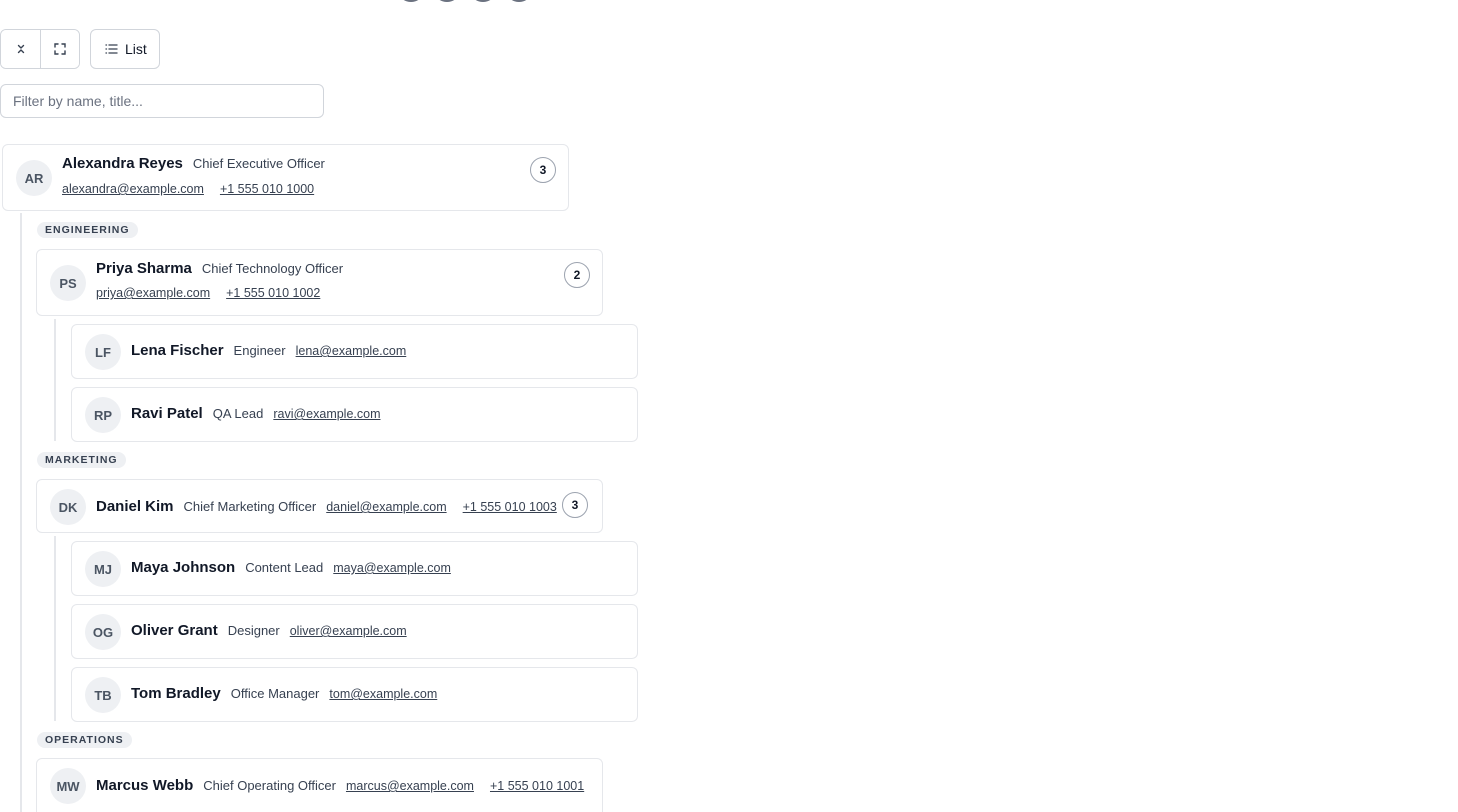  Describe the element at coordinates (145, 785) in the screenshot. I see `person-name: Marcus Webb` at that location.